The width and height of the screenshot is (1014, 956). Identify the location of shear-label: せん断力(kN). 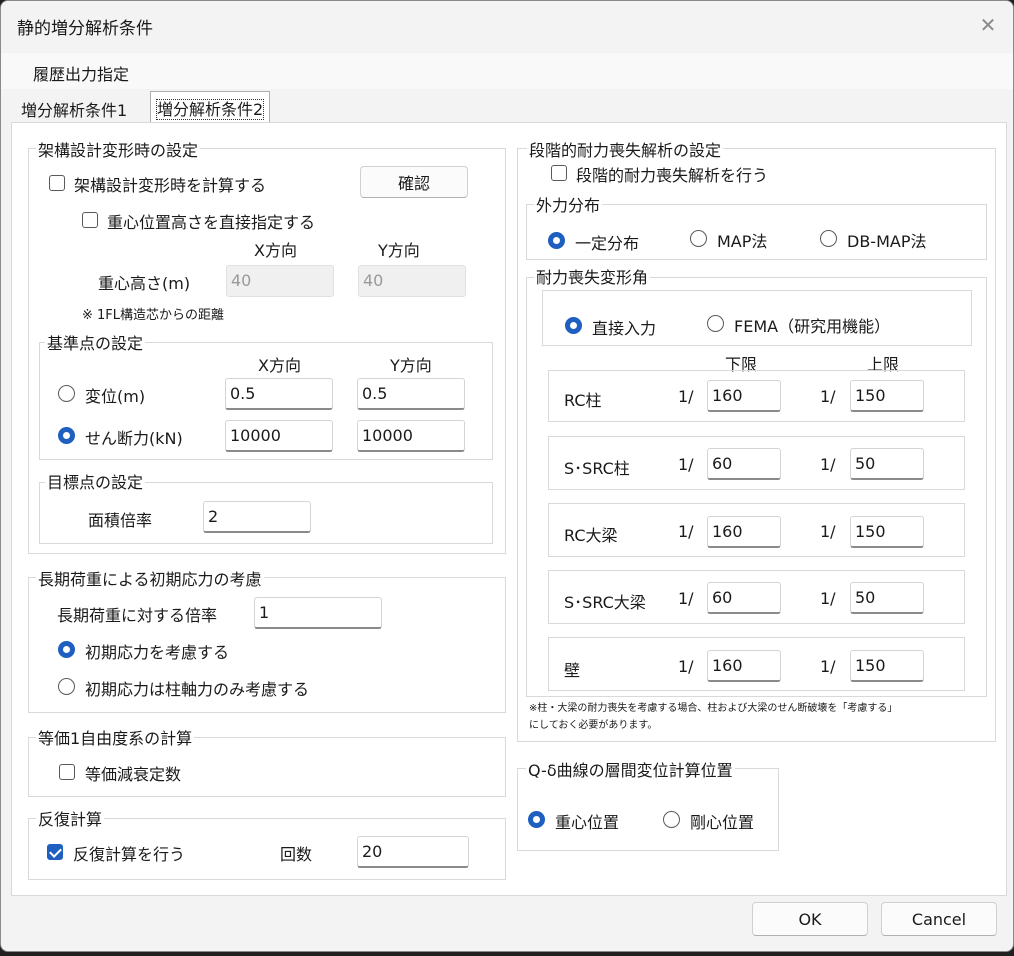
(134, 438).